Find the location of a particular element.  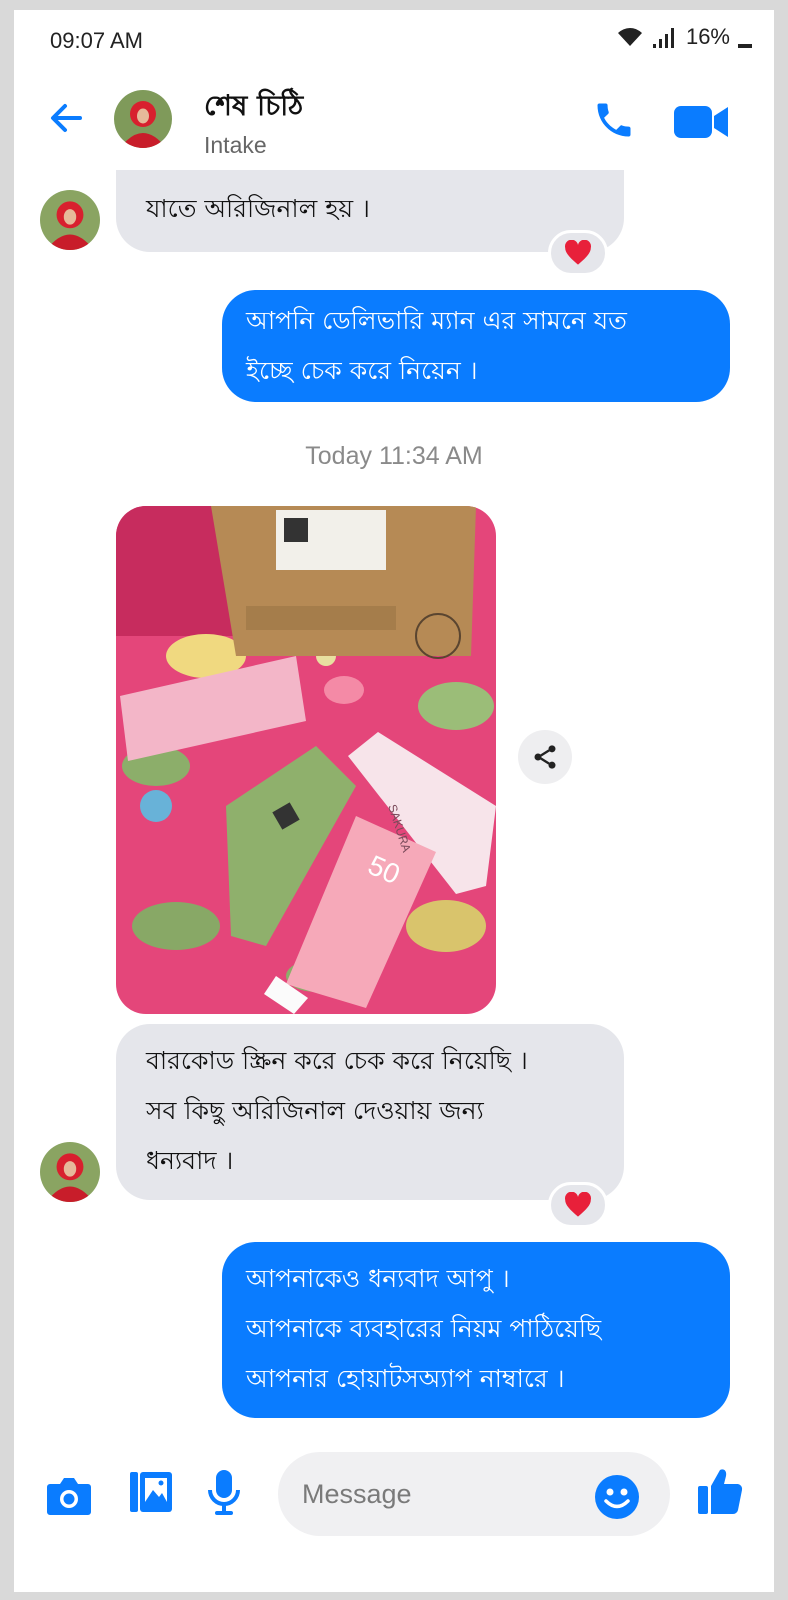

status-bar: 09:07 AM 16% is located at coordinates (394, 39).